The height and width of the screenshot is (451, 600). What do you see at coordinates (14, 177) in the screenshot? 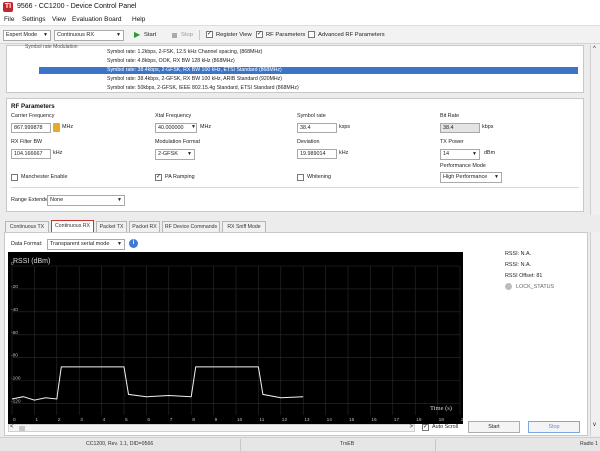
I see `manchester-checkbox` at bounding box center [14, 177].